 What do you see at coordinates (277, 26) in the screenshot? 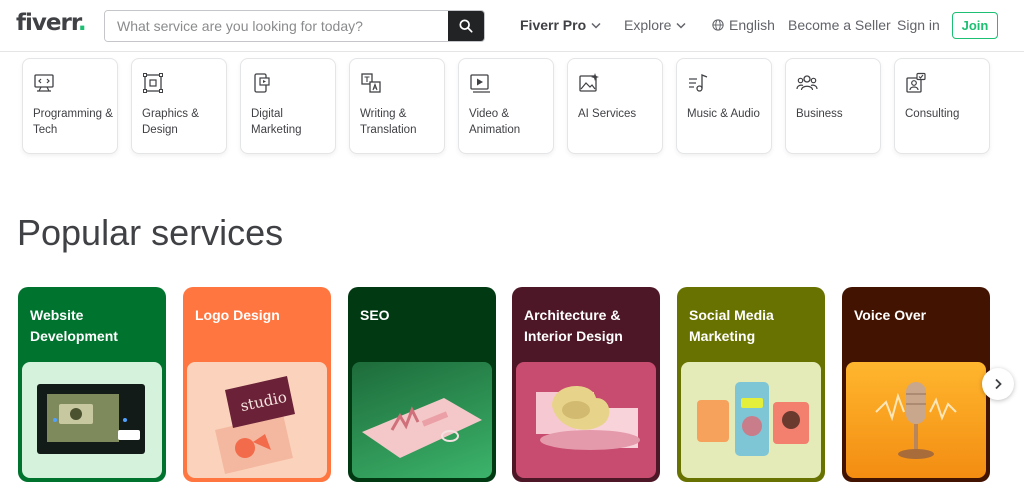
I see `search-input` at bounding box center [277, 26].